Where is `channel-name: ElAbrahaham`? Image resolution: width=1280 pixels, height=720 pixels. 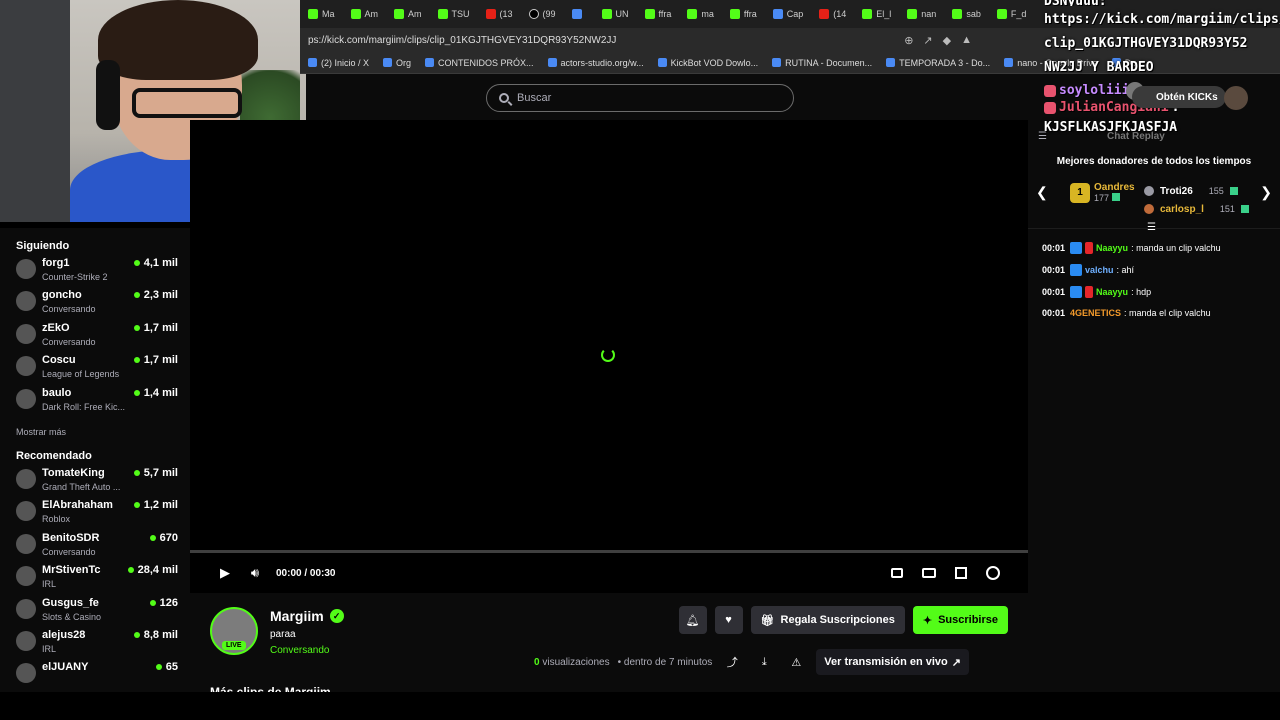
channel-name: ElAbrahaham is located at coordinates (77, 505).